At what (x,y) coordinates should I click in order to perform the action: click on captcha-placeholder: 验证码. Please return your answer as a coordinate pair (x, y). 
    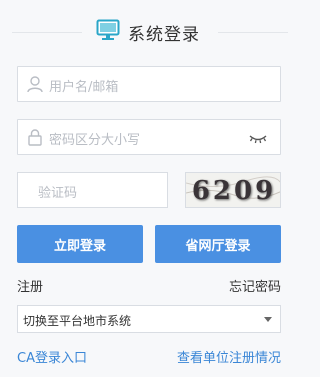
    Looking at the image, I should click on (58, 193).